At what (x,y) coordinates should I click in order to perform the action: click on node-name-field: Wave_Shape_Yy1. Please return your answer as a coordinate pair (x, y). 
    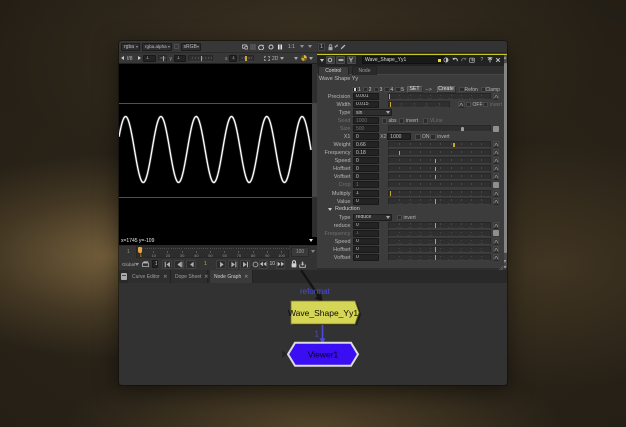
    Looking at the image, I should click on (403, 60).